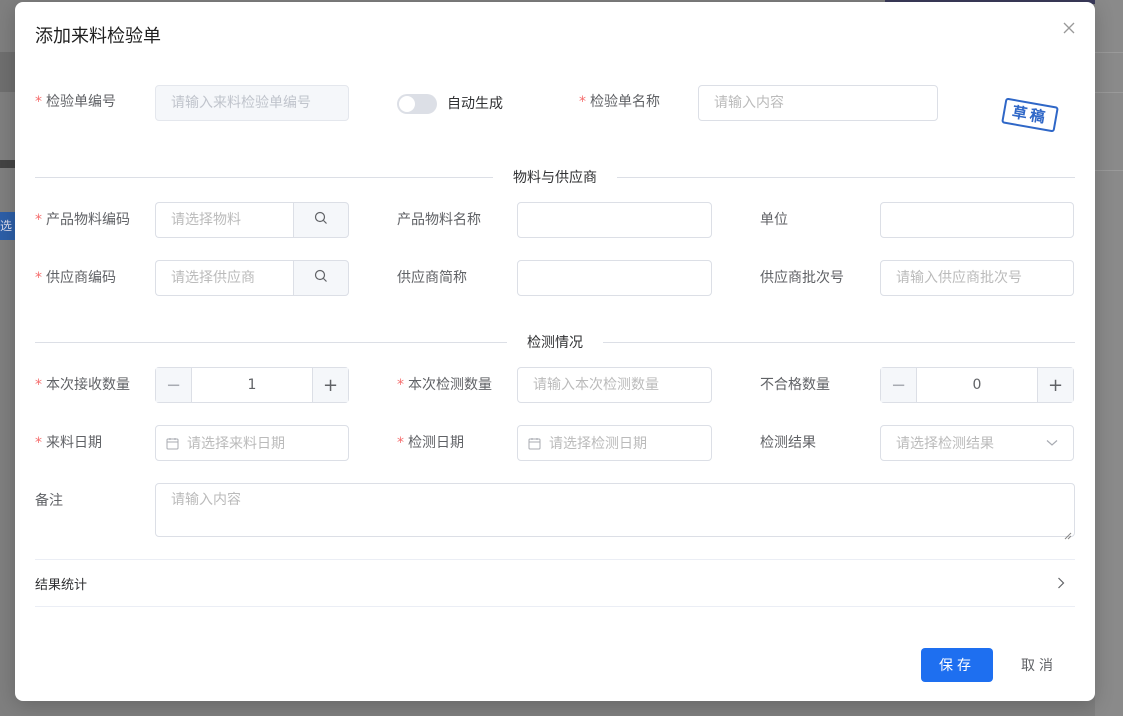 The height and width of the screenshot is (716, 1123). Describe the element at coordinates (1052, 443) in the screenshot. I see `chevron-down-icon` at that location.